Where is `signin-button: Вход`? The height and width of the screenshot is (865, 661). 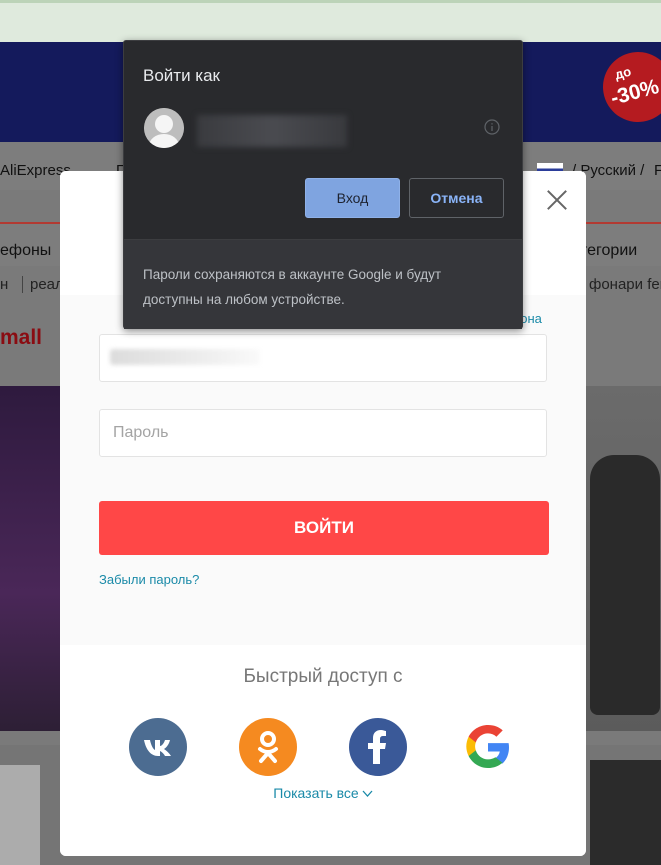
signin-button: Вход is located at coordinates (352, 198).